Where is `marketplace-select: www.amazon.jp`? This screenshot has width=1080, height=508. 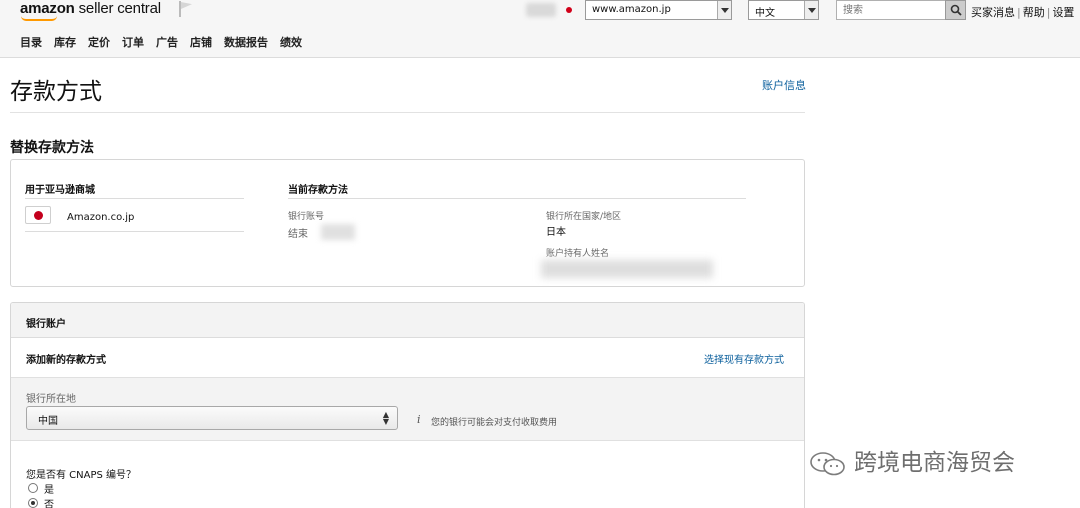 marketplace-select: www.amazon.jp is located at coordinates (658, 10).